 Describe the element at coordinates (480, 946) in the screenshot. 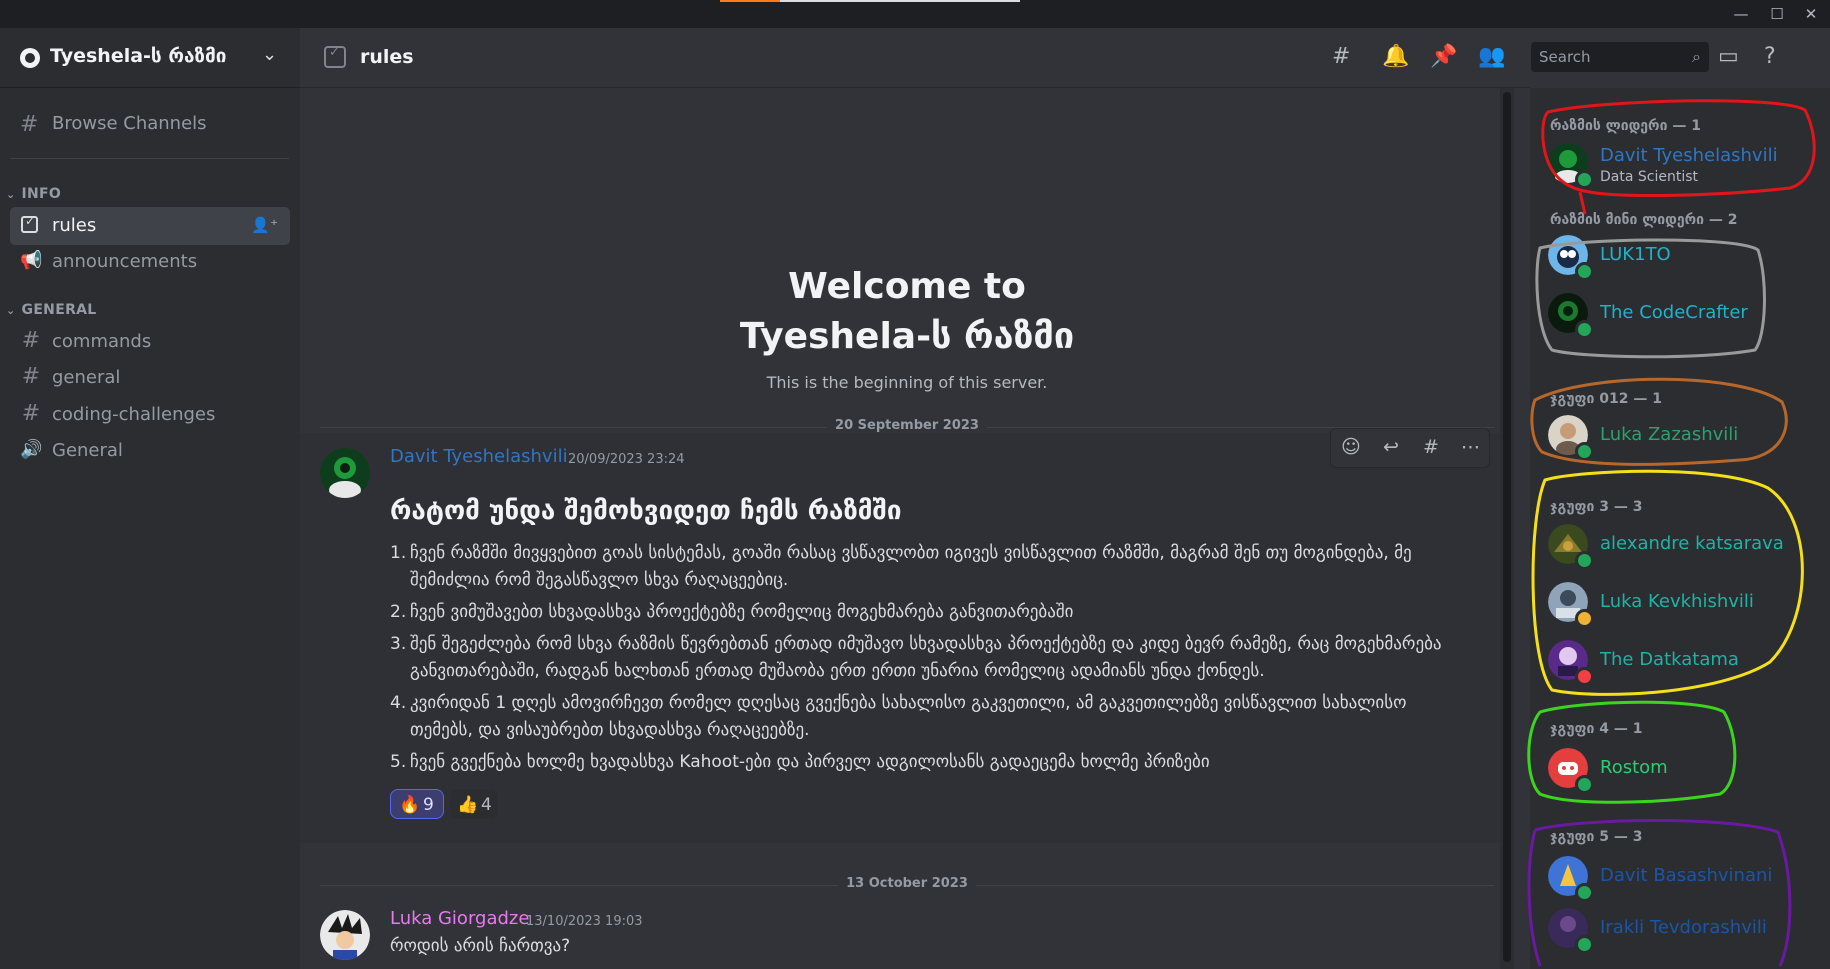

I see `message-text: როდის არის ჩართვა?` at that location.